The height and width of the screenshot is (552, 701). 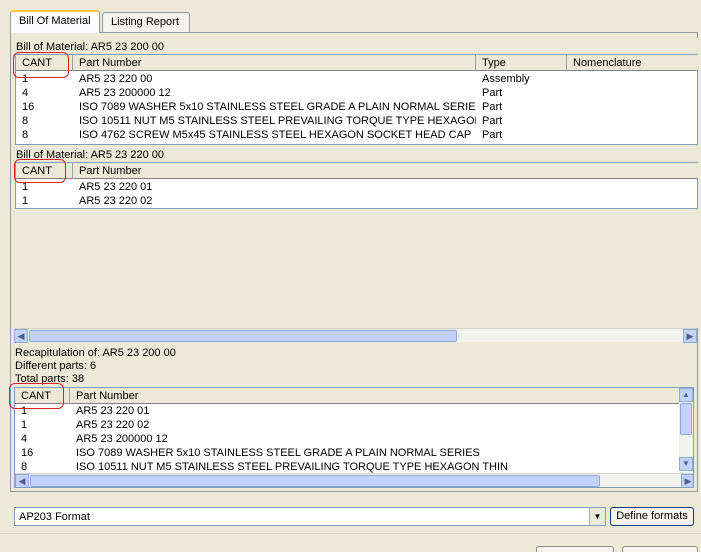 What do you see at coordinates (686, 395) in the screenshot?
I see `scroll-up-icon: ▲` at bounding box center [686, 395].